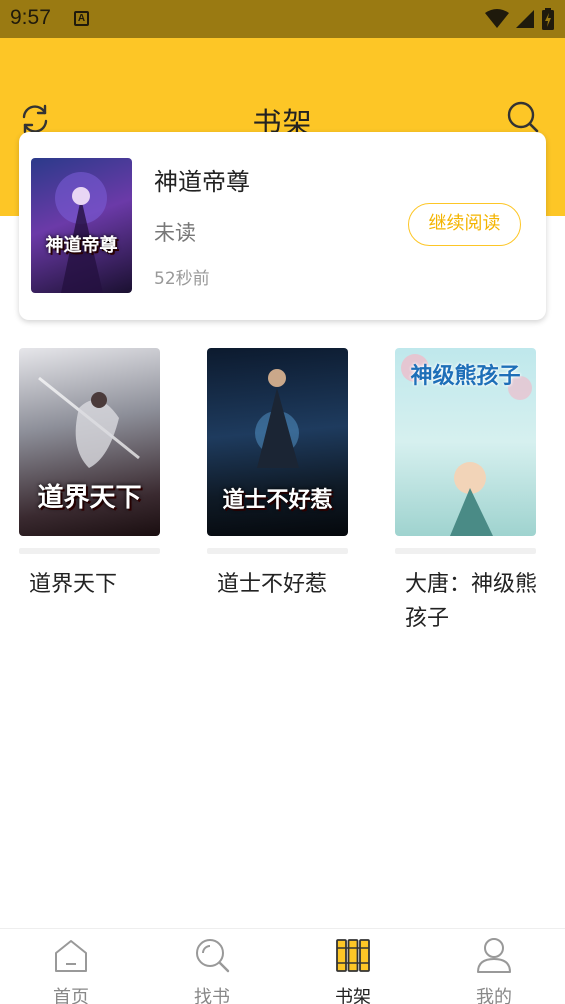  Describe the element at coordinates (272, 584) in the screenshot. I see `book-title: 道士不好惹` at that location.